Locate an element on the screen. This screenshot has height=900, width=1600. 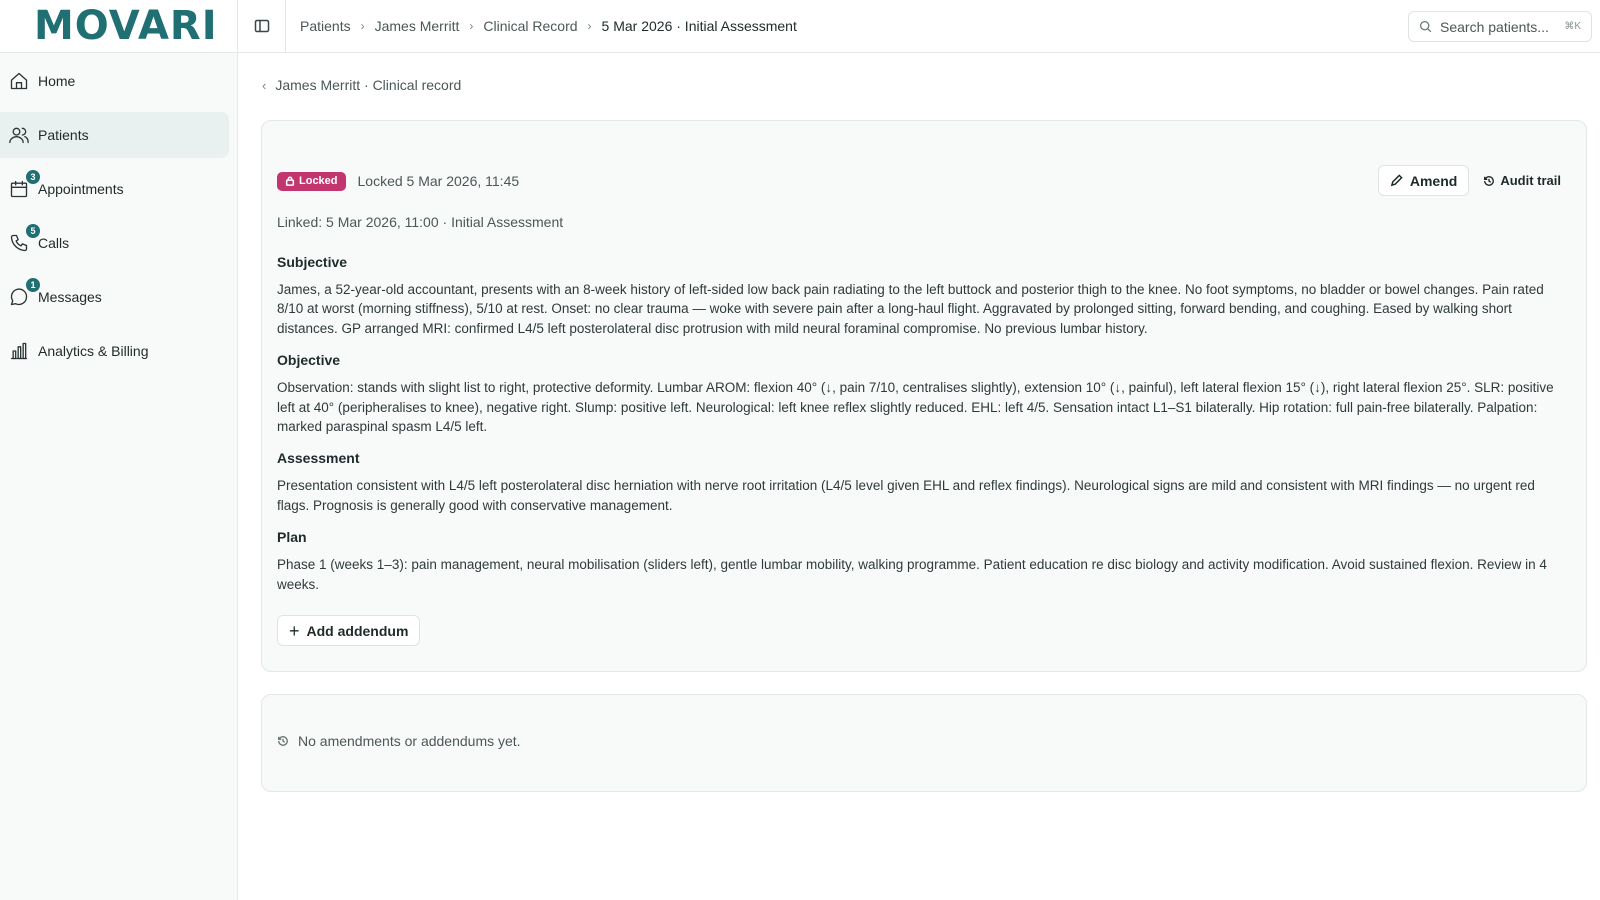
messages-badge: 1 is located at coordinates (33, 285).